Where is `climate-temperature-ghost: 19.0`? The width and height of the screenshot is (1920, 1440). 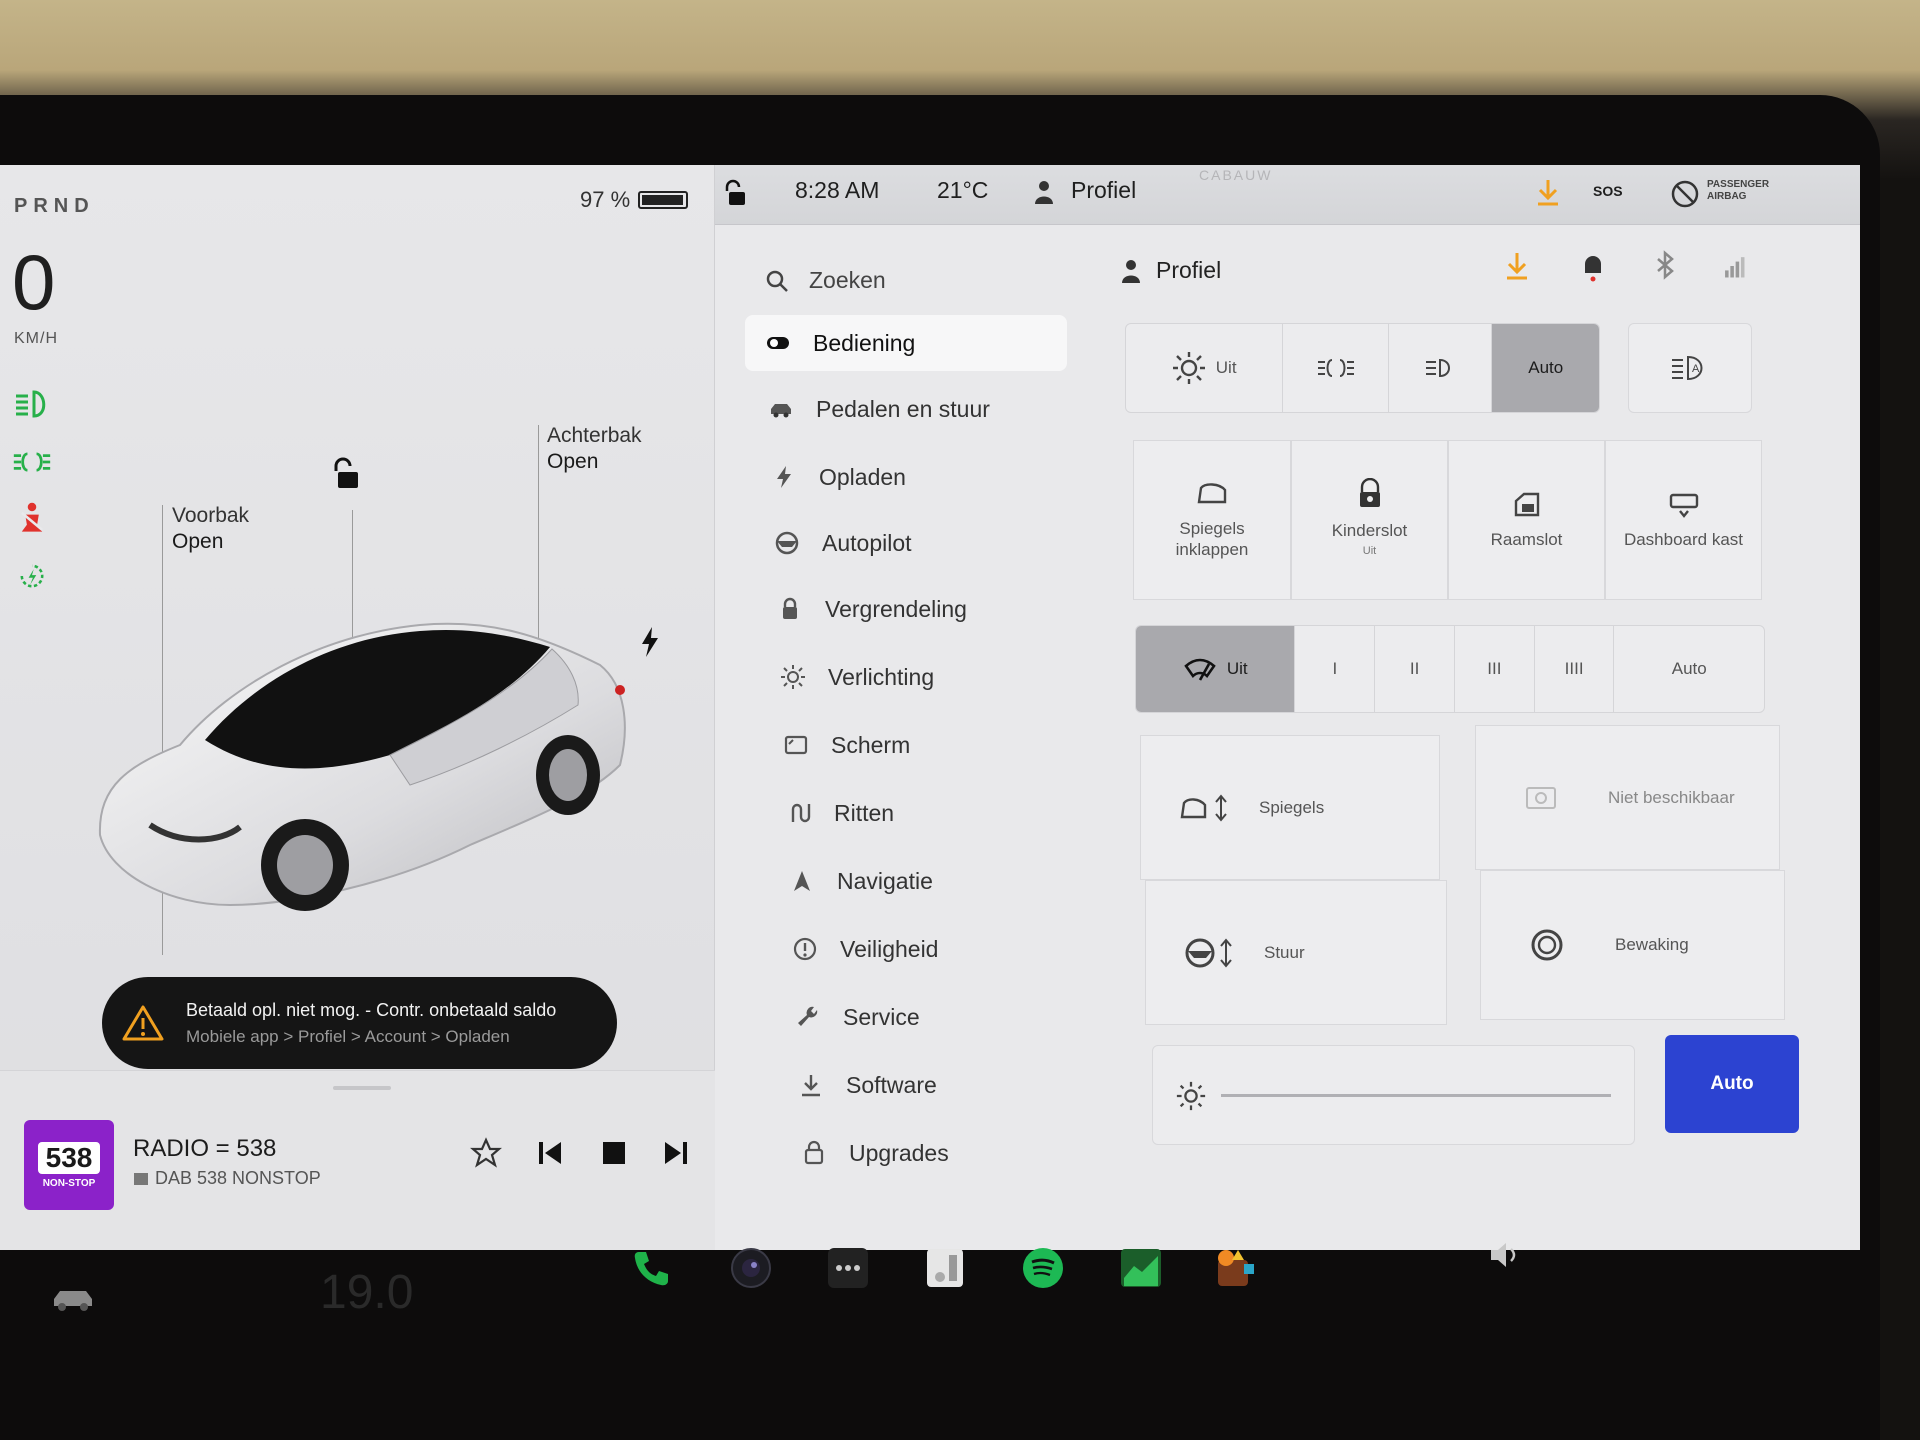
climate-temperature-ghost: 19.0 is located at coordinates (367, 1292).